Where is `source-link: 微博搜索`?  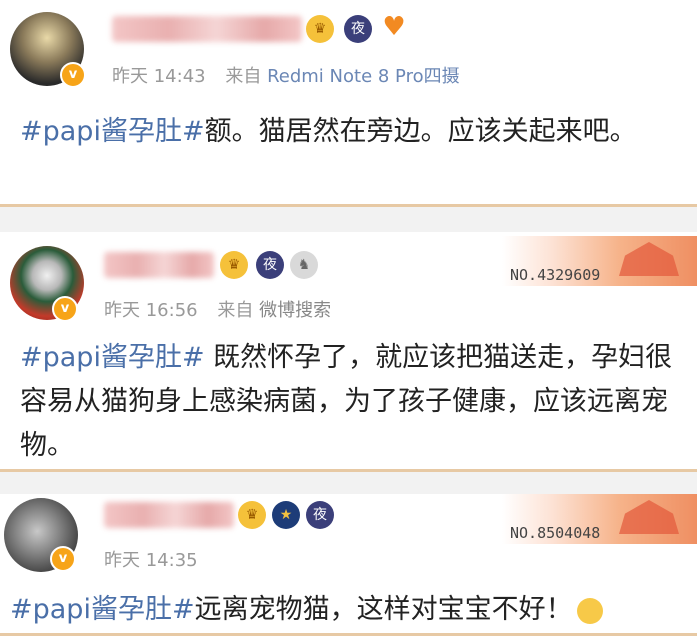 source-link: 微博搜索 is located at coordinates (295, 310).